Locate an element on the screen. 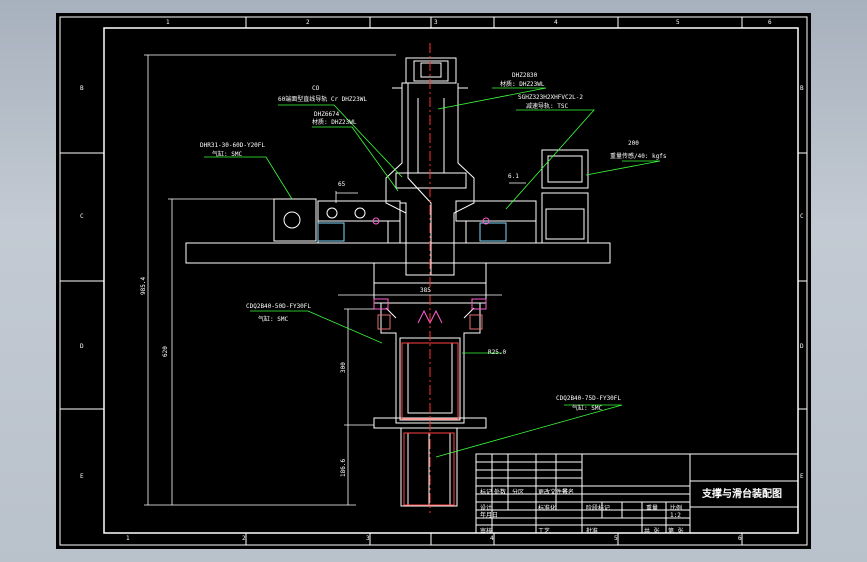  zone-top-1: 1 is located at coordinates (168, 22).